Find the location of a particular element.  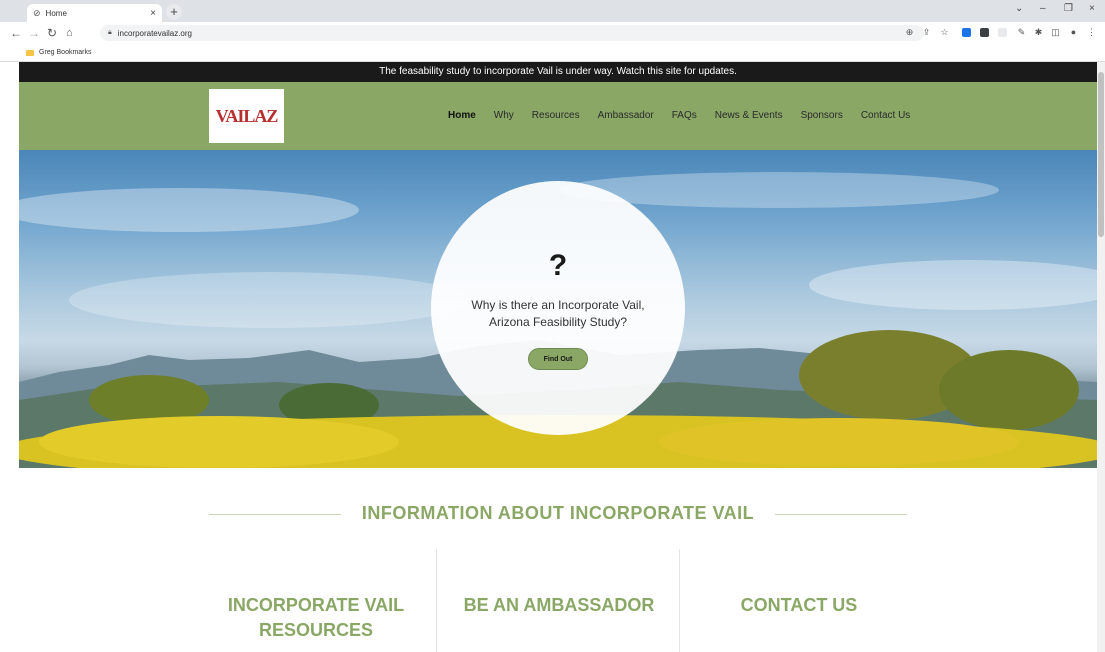

profile-icon: ● is located at coordinates (1073, 32).